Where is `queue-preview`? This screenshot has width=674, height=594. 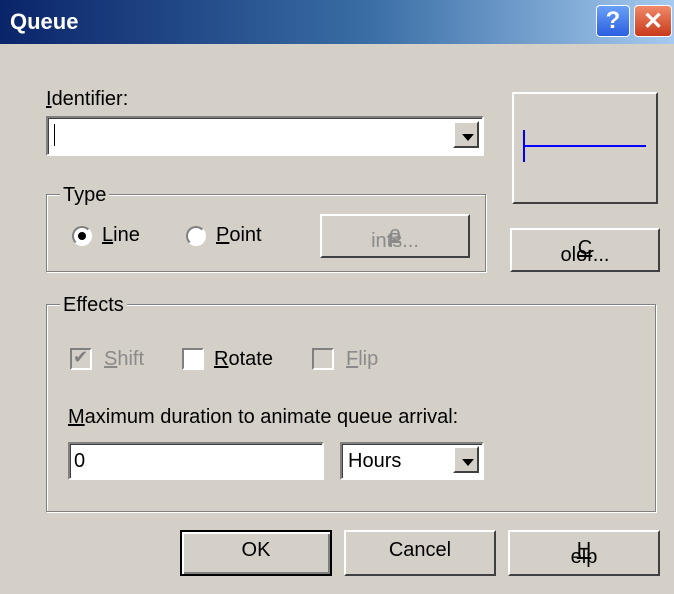 queue-preview is located at coordinates (585, 148).